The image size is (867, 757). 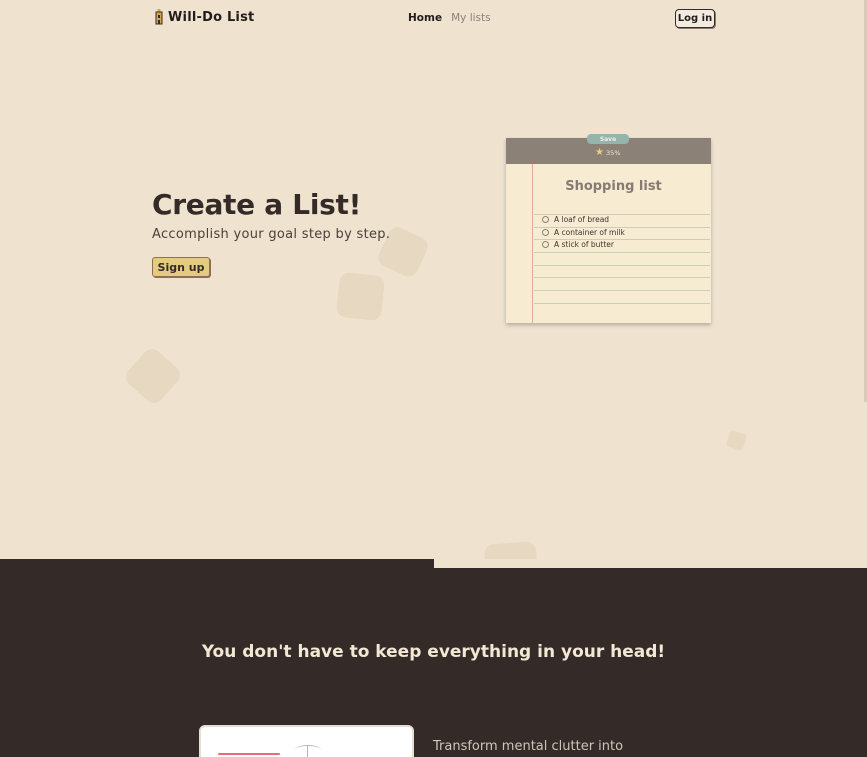 I want to click on star-icon: ★, so click(x=599, y=152).